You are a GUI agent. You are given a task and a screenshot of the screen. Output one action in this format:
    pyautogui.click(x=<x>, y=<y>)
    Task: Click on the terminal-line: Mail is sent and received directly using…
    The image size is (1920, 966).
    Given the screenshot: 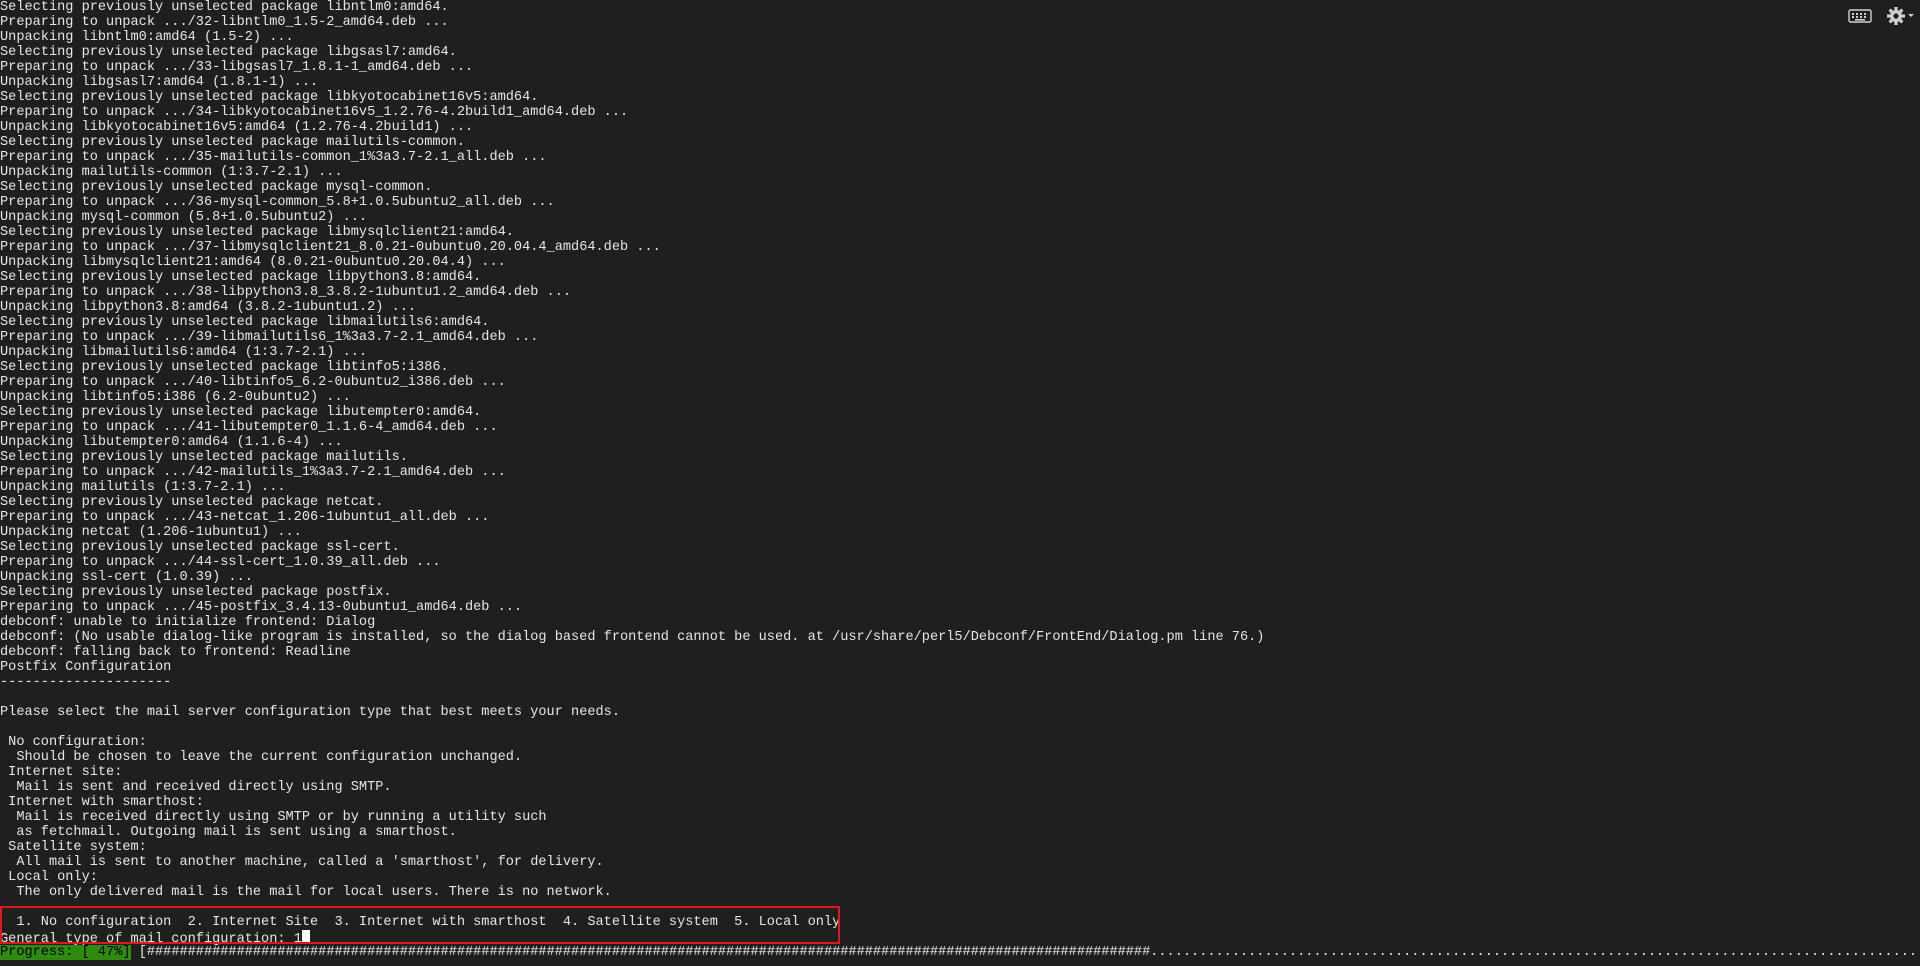 What is the action you would take?
    pyautogui.click(x=196, y=787)
    